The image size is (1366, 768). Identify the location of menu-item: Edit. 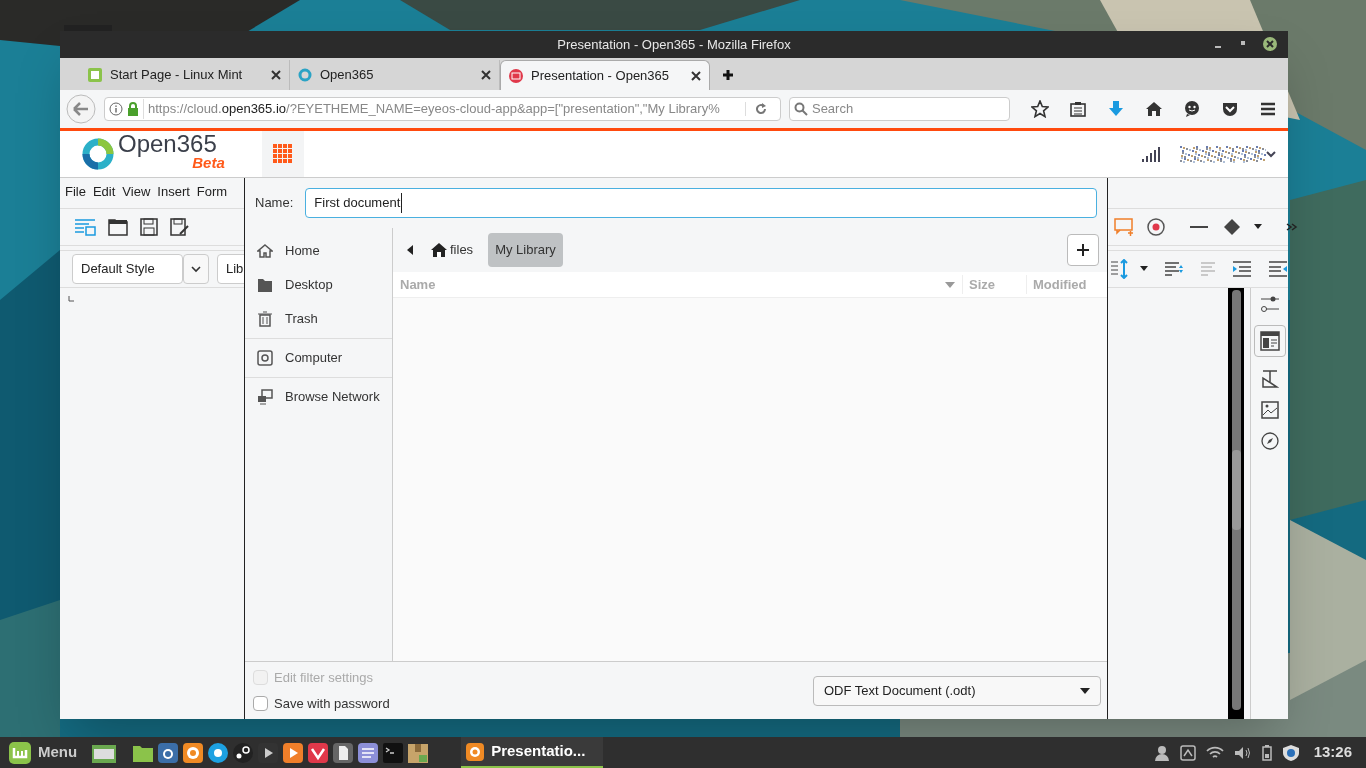
(104, 192).